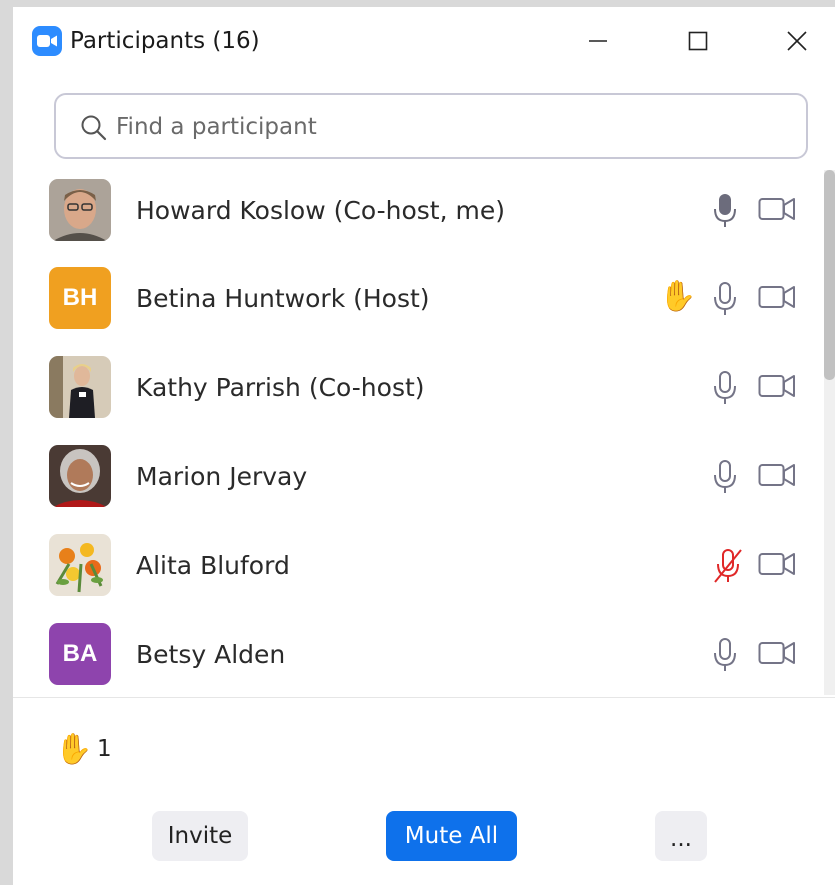 Image resolution: width=835 pixels, height=885 pixels. I want to click on participant-name: Alita Bluford, so click(213, 565).